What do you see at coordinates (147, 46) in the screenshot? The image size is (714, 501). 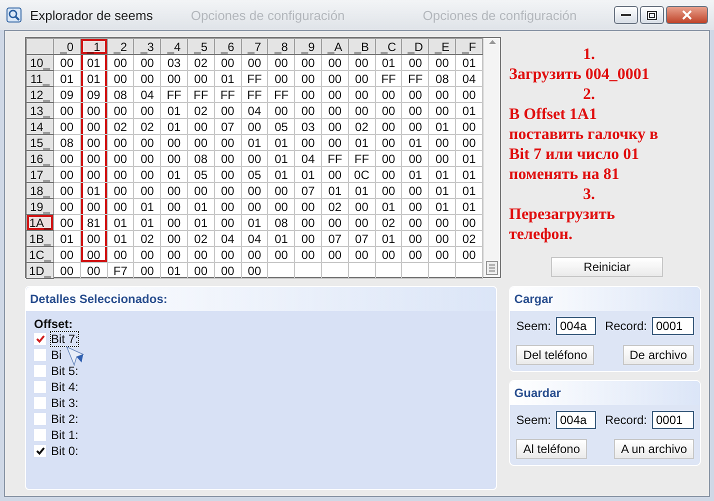 I see `column-header: _3` at bounding box center [147, 46].